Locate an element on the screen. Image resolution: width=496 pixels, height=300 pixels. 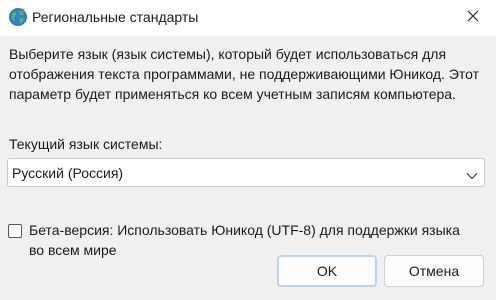
beta-utf8-checkbox is located at coordinates (15, 231).